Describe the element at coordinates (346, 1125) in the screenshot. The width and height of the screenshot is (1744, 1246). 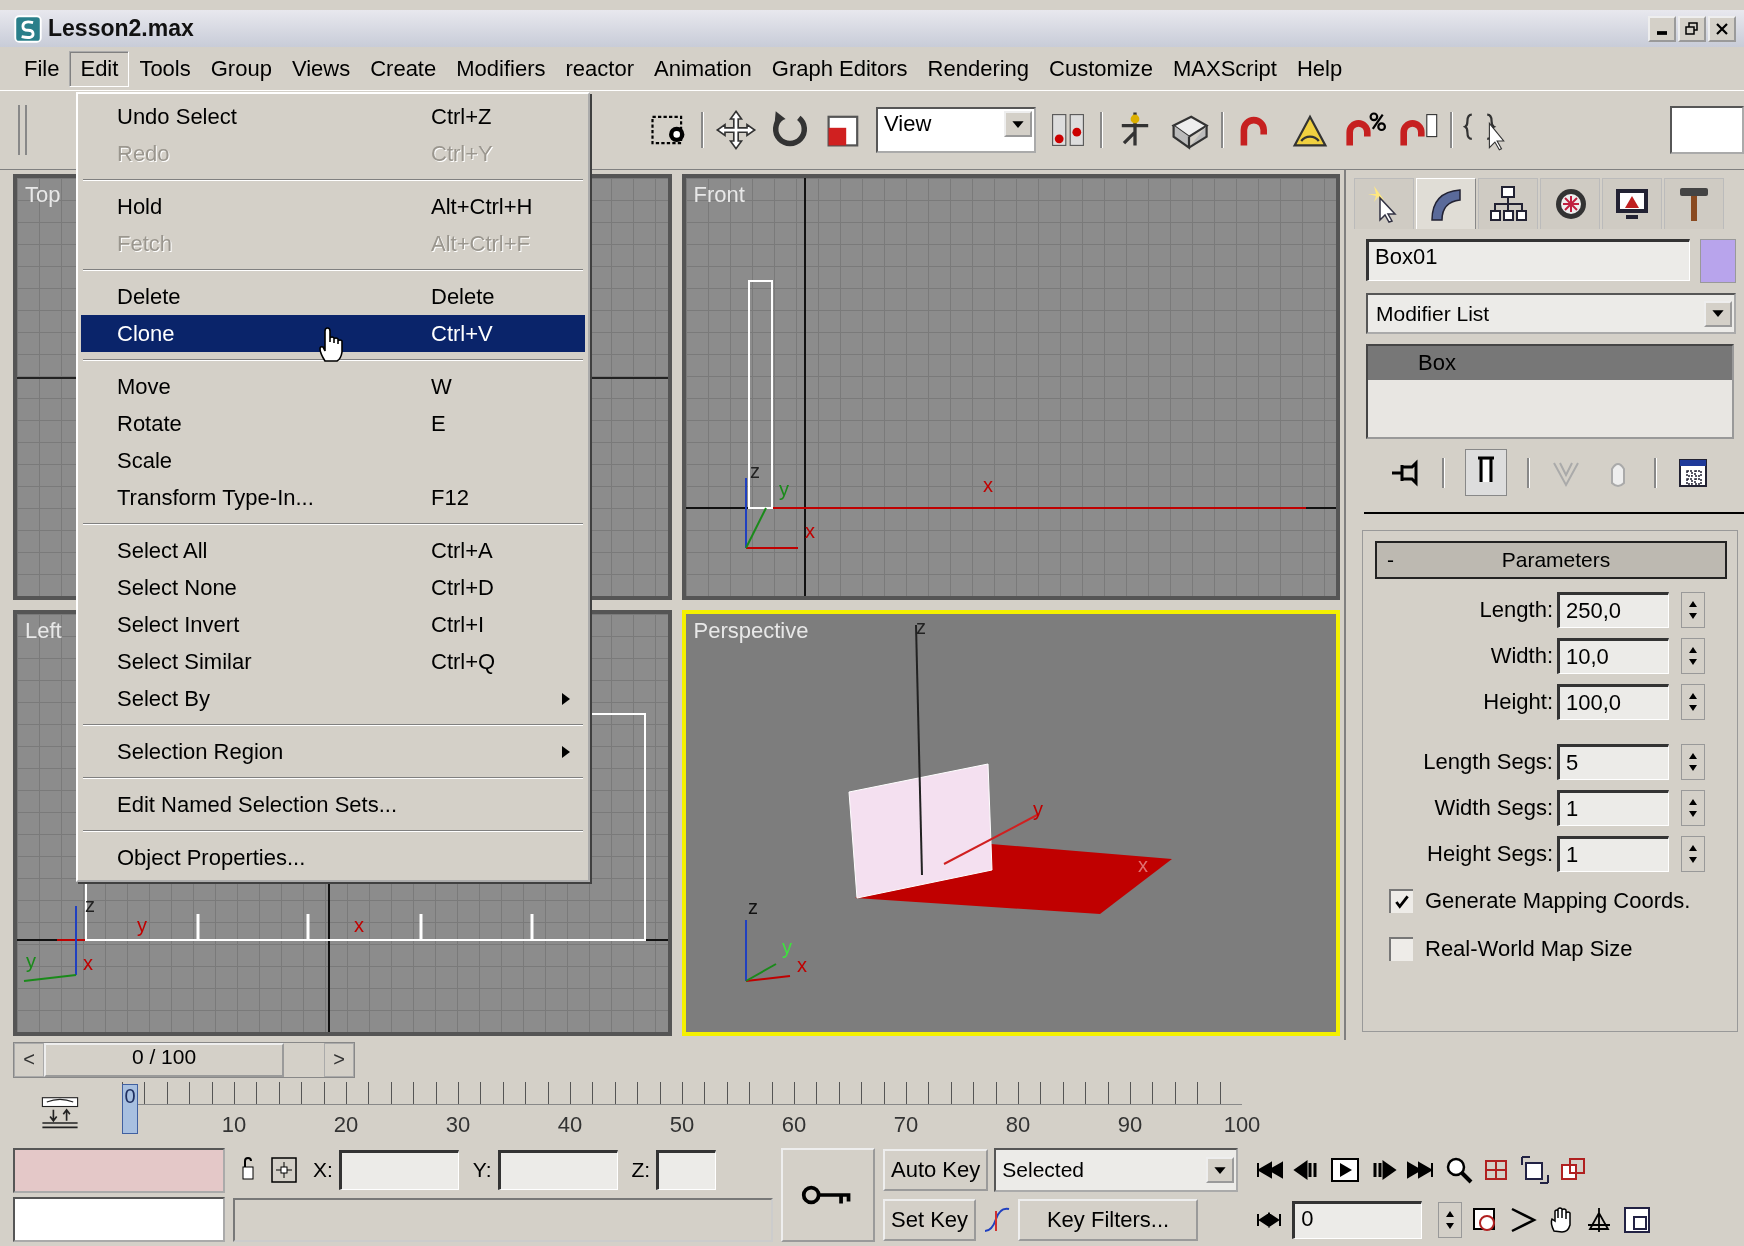
I see `frame-tick-label: 20` at that location.